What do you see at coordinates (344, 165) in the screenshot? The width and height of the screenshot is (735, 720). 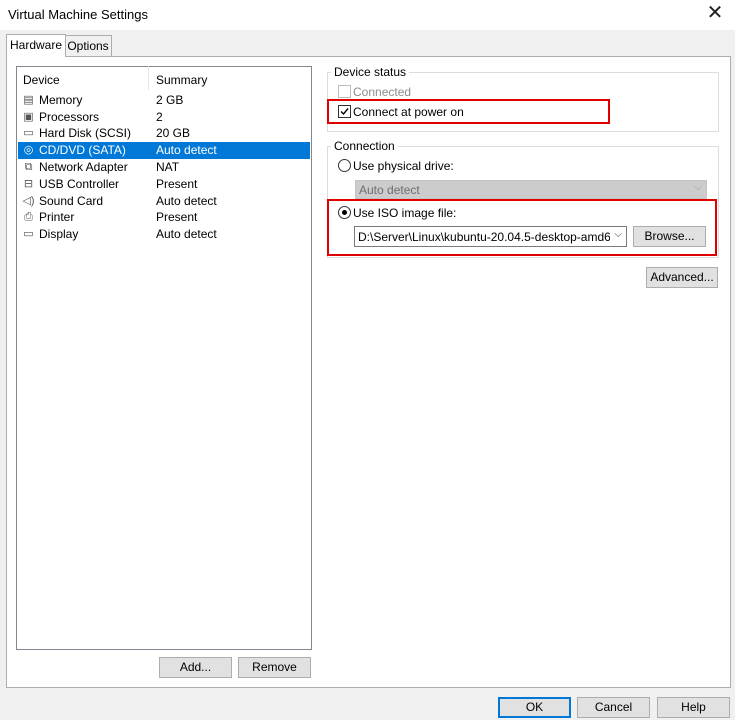 I see `physical-drive-radio` at bounding box center [344, 165].